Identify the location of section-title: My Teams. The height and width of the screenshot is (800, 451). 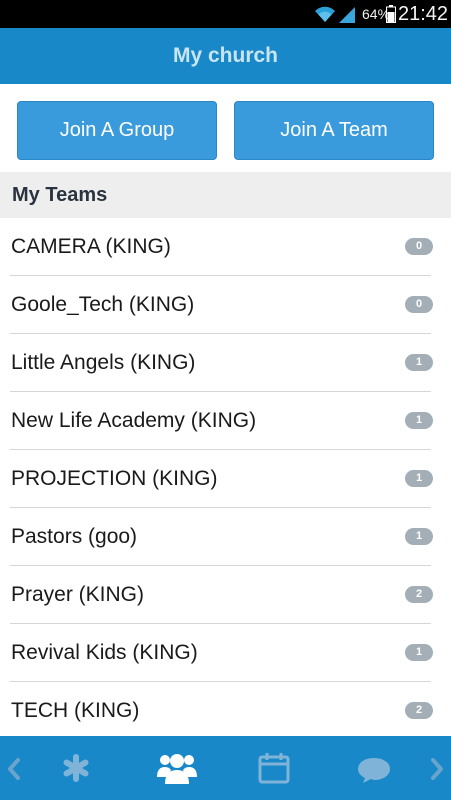
(60, 194).